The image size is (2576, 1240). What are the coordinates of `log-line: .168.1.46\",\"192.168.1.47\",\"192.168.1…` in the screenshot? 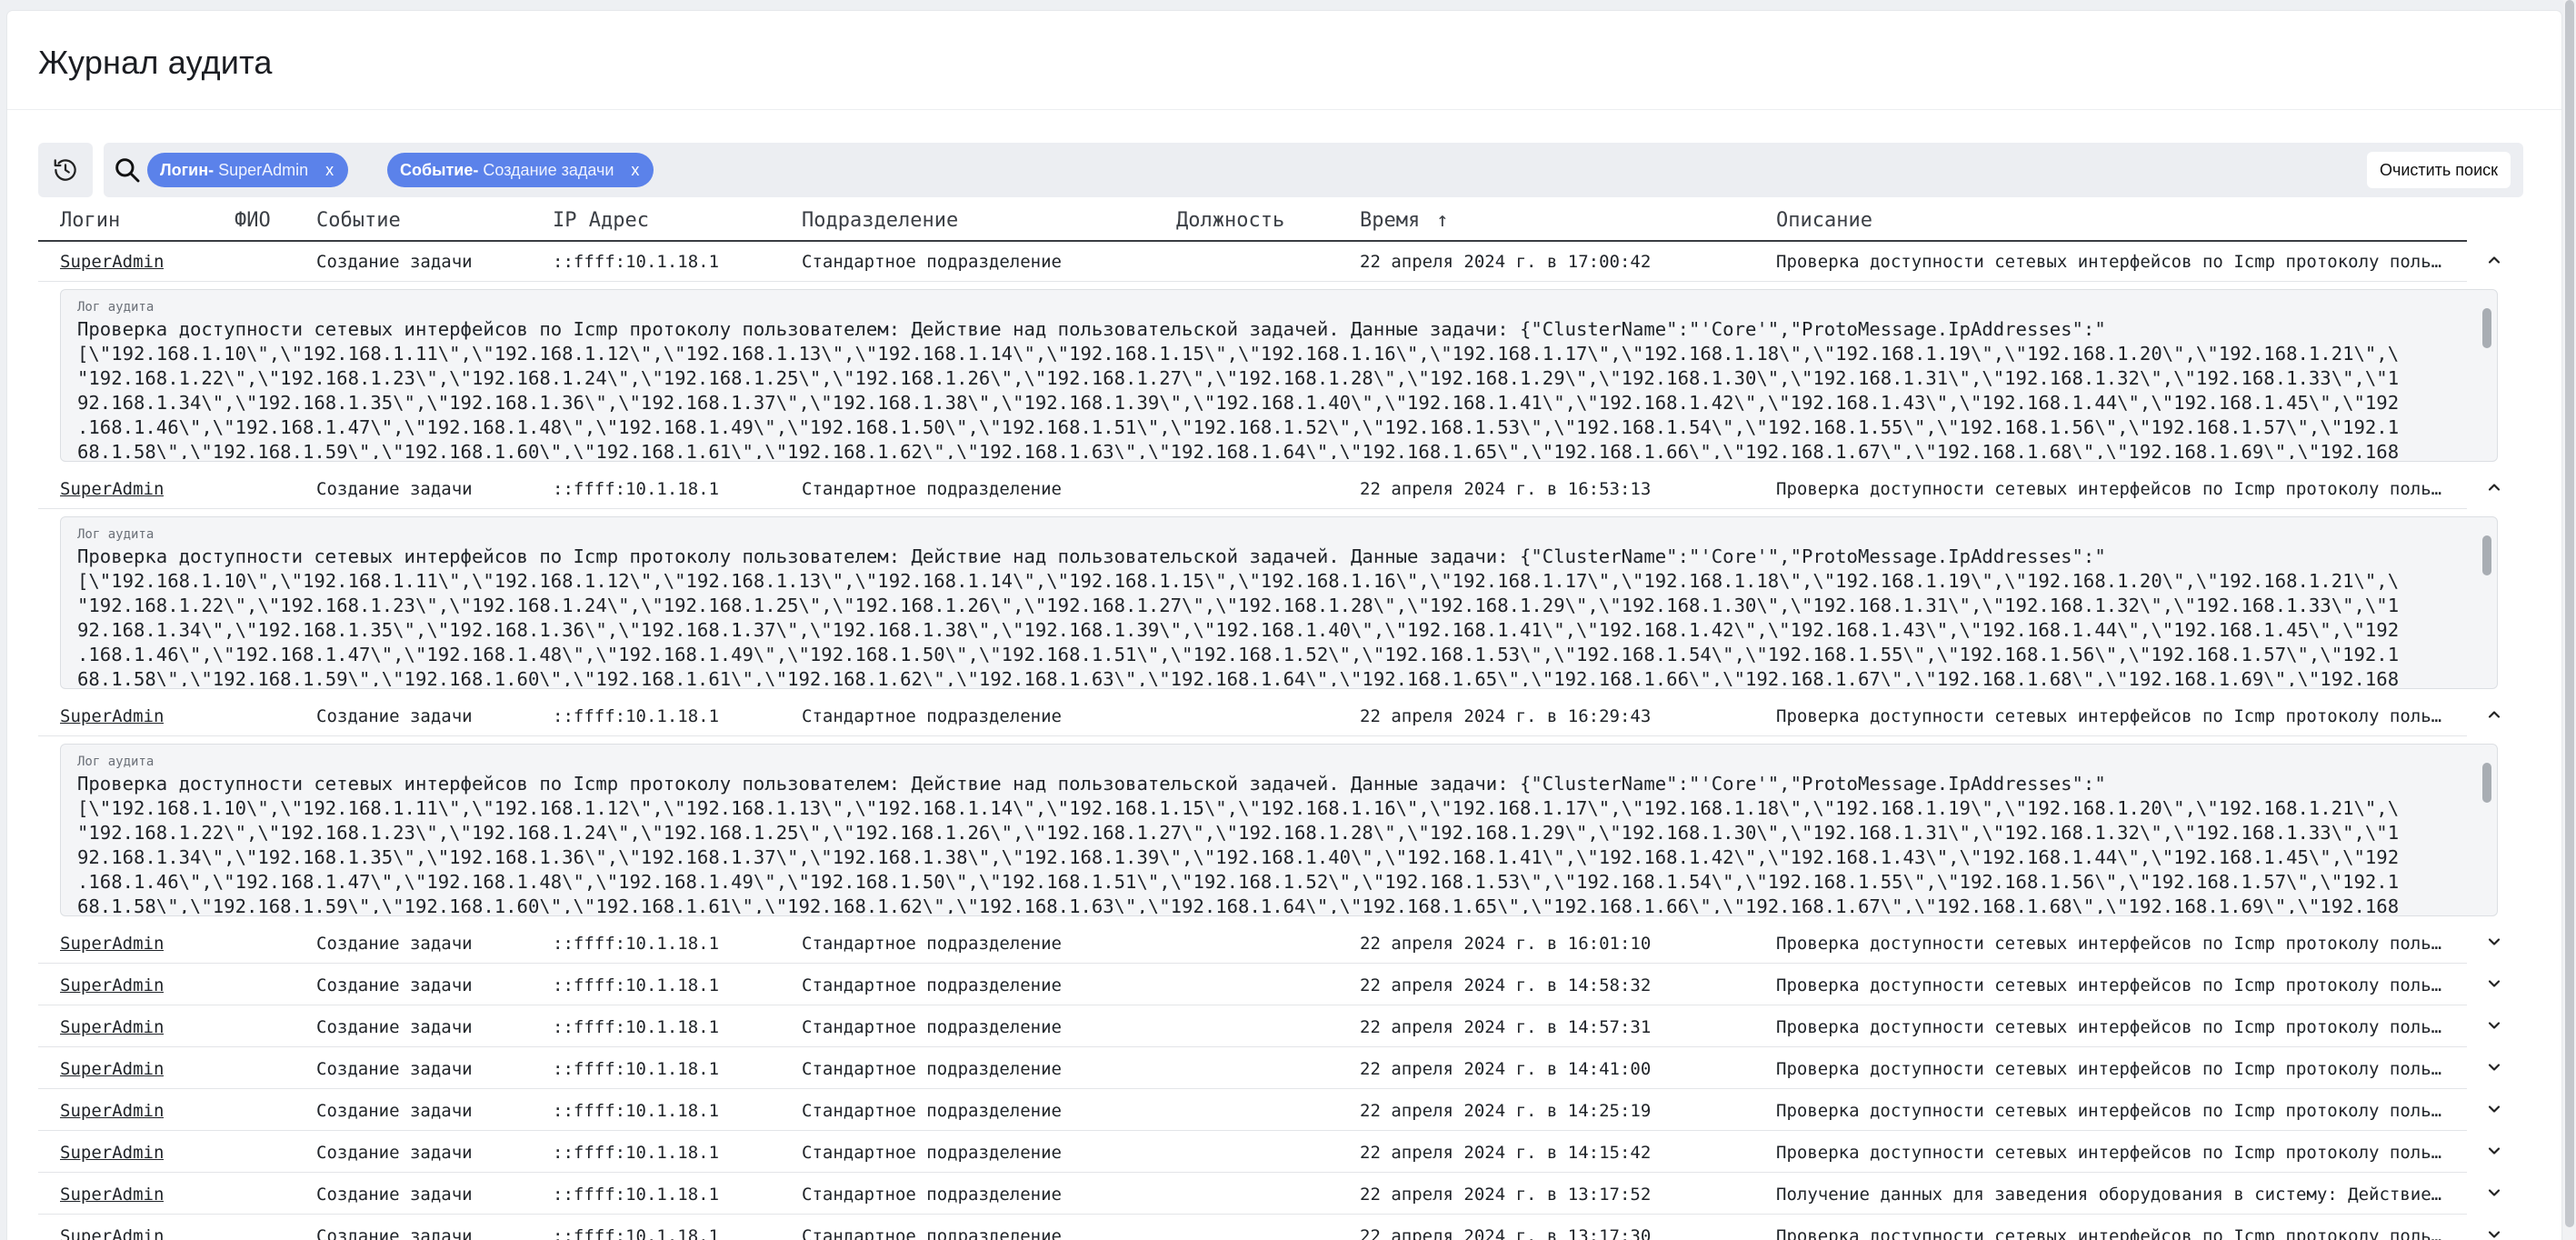 It's located at (1238, 882).